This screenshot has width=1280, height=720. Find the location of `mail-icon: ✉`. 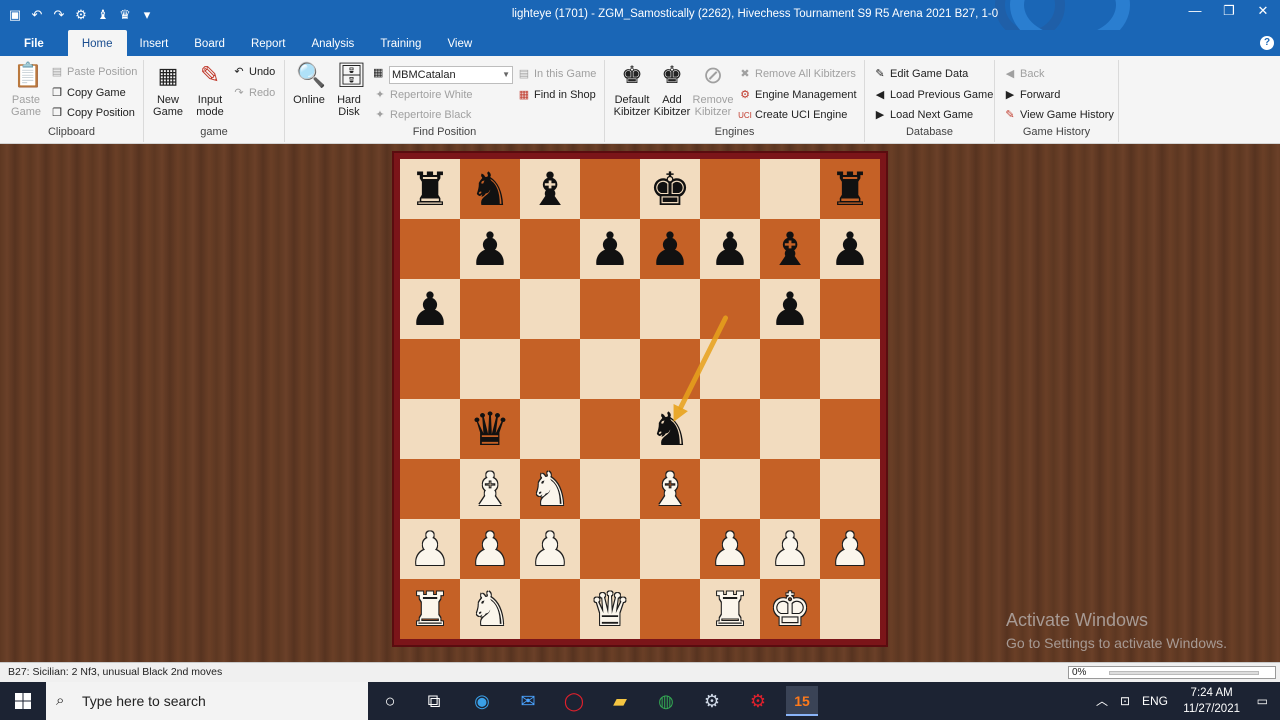

mail-icon: ✉ is located at coordinates (528, 701).